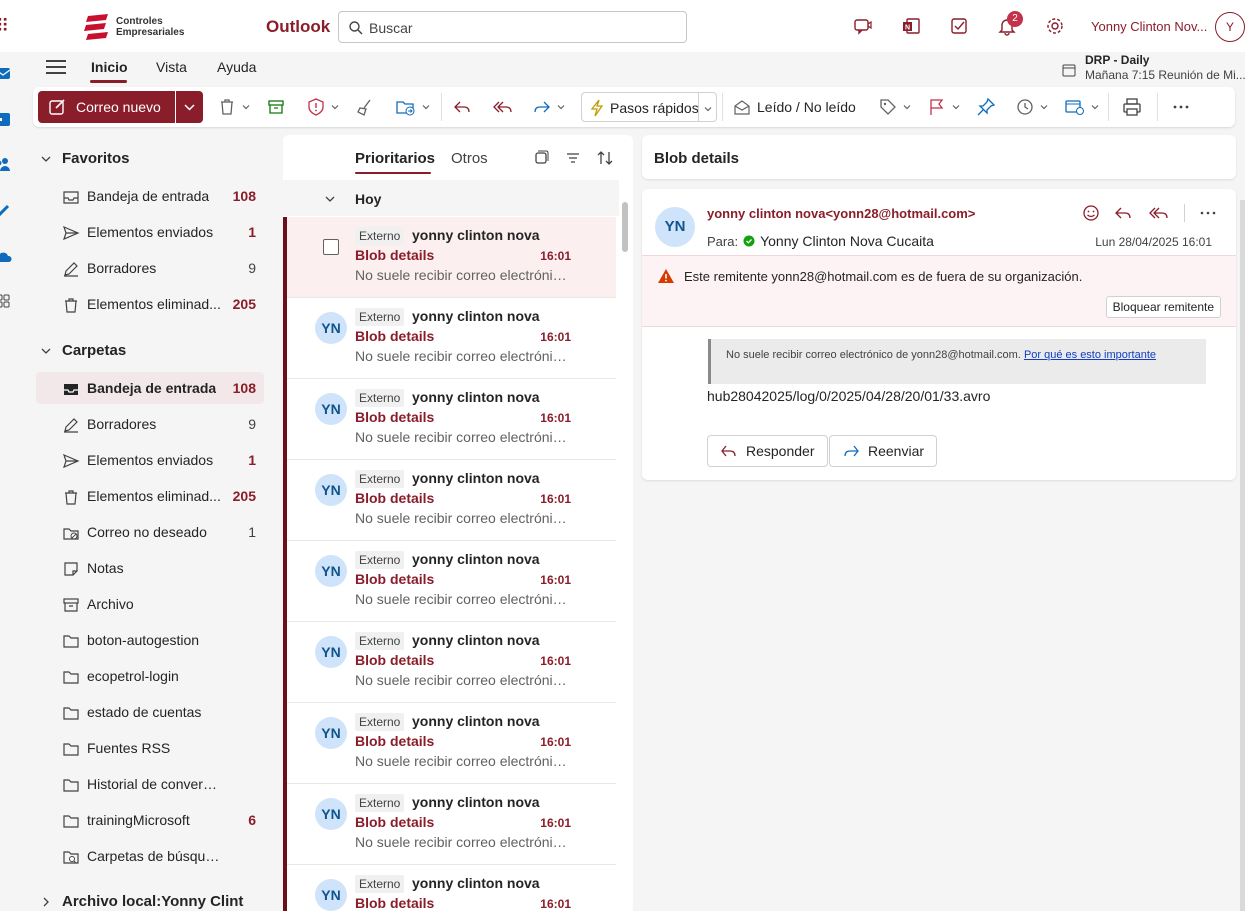  What do you see at coordinates (189, 107) in the screenshot?
I see `new-mail-dropdown` at bounding box center [189, 107].